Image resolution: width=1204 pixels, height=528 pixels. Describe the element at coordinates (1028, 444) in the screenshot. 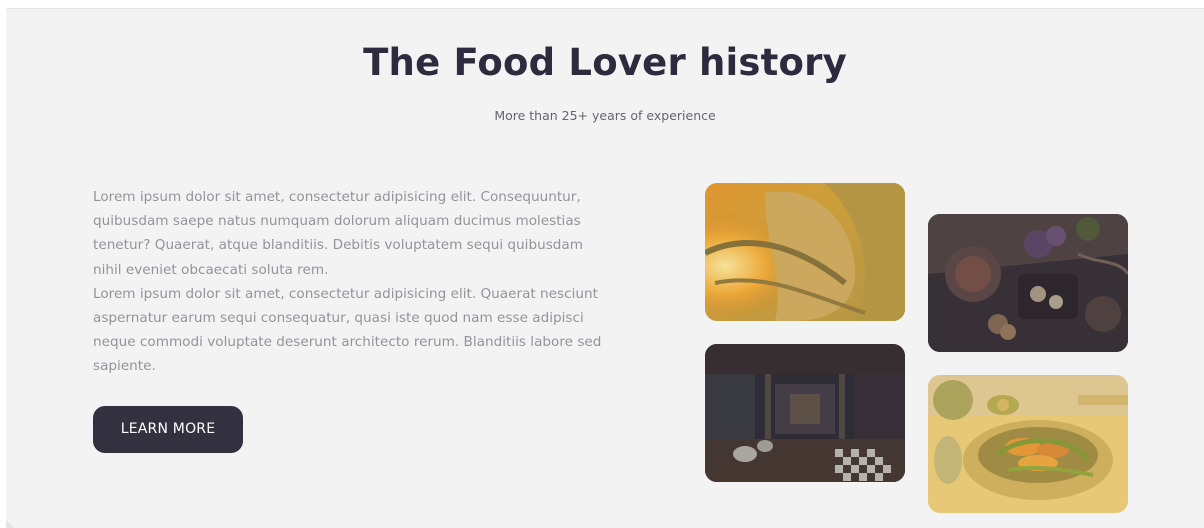

I see `food-photo-plated-dish` at that location.